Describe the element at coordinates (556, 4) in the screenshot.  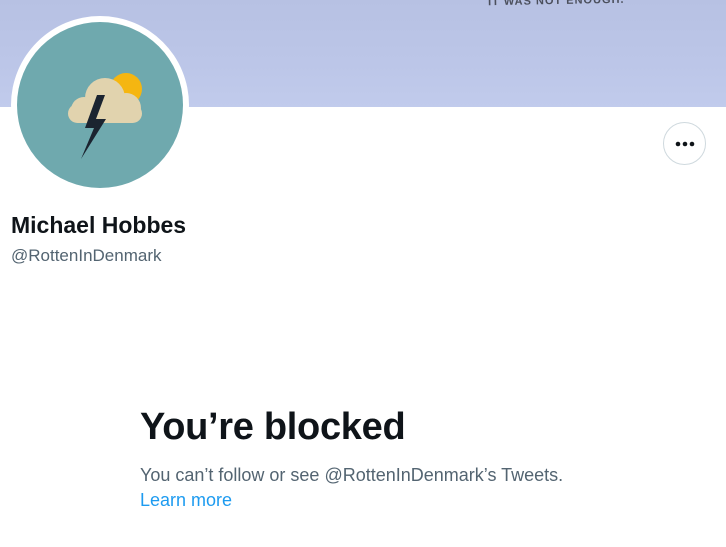
I see `banner-text: IT WAS NOT ENOUGH.` at that location.